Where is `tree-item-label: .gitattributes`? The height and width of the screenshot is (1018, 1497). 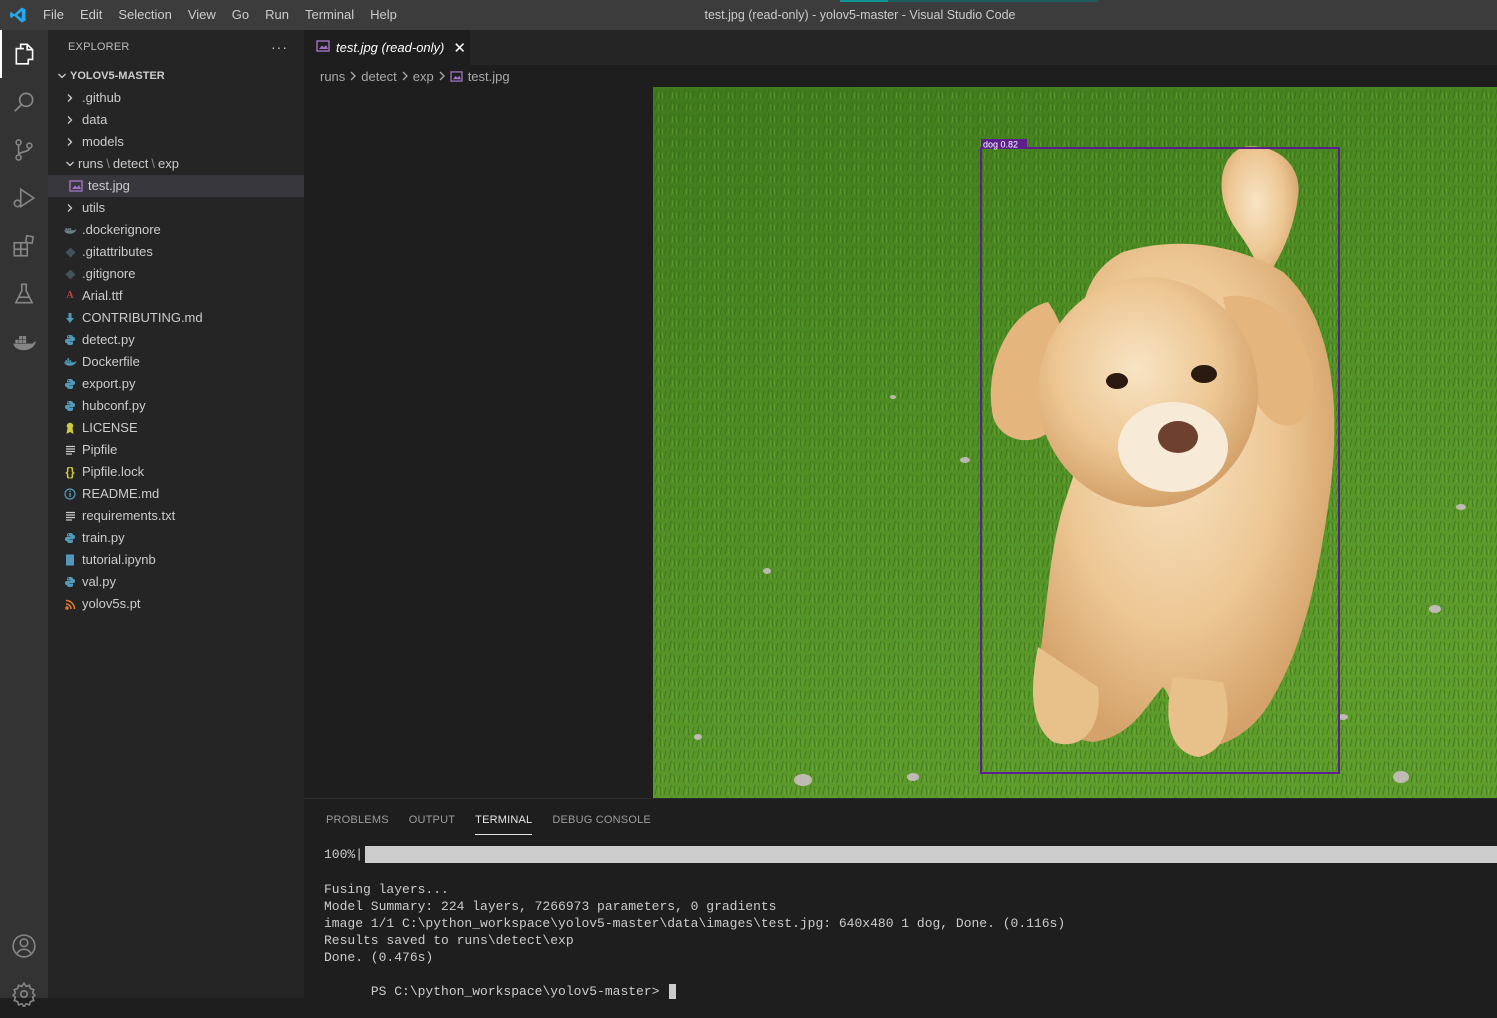
tree-item-label: .gitattributes is located at coordinates (117, 251).